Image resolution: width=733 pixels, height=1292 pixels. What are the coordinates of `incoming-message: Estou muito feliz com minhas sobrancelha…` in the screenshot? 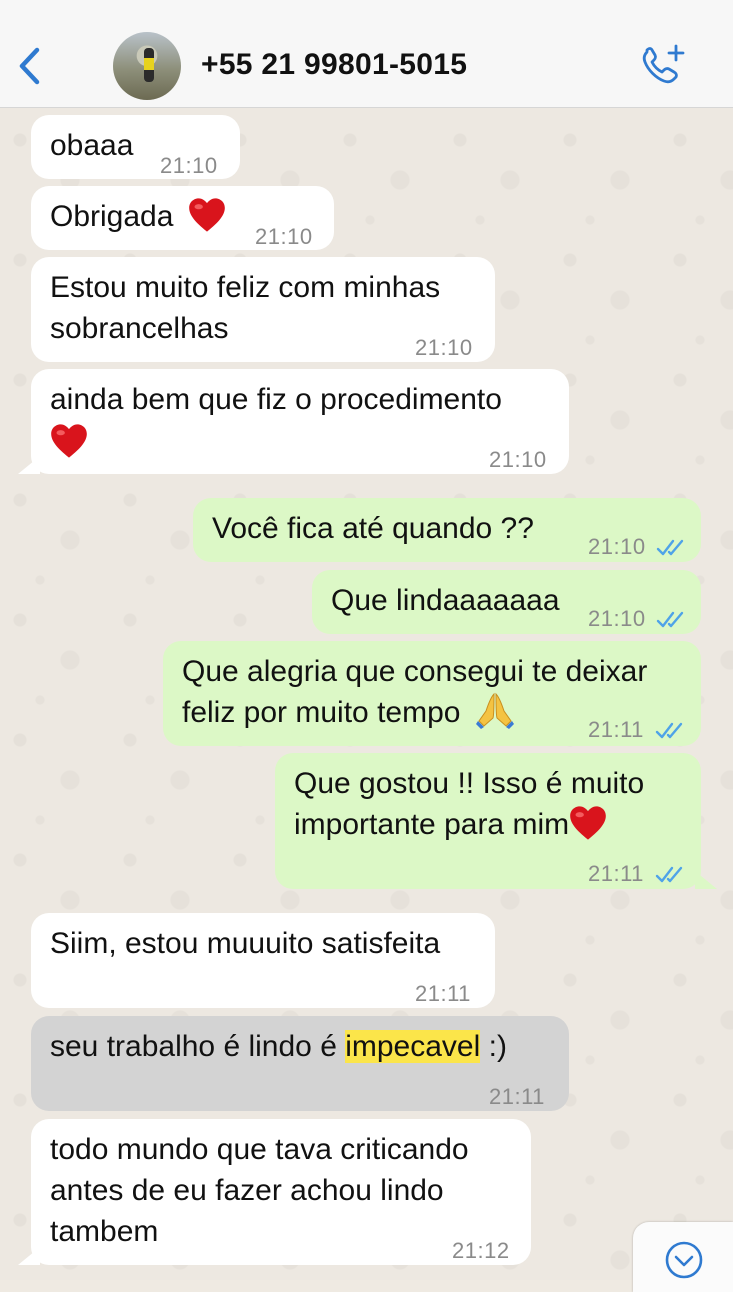 It's located at (263, 309).